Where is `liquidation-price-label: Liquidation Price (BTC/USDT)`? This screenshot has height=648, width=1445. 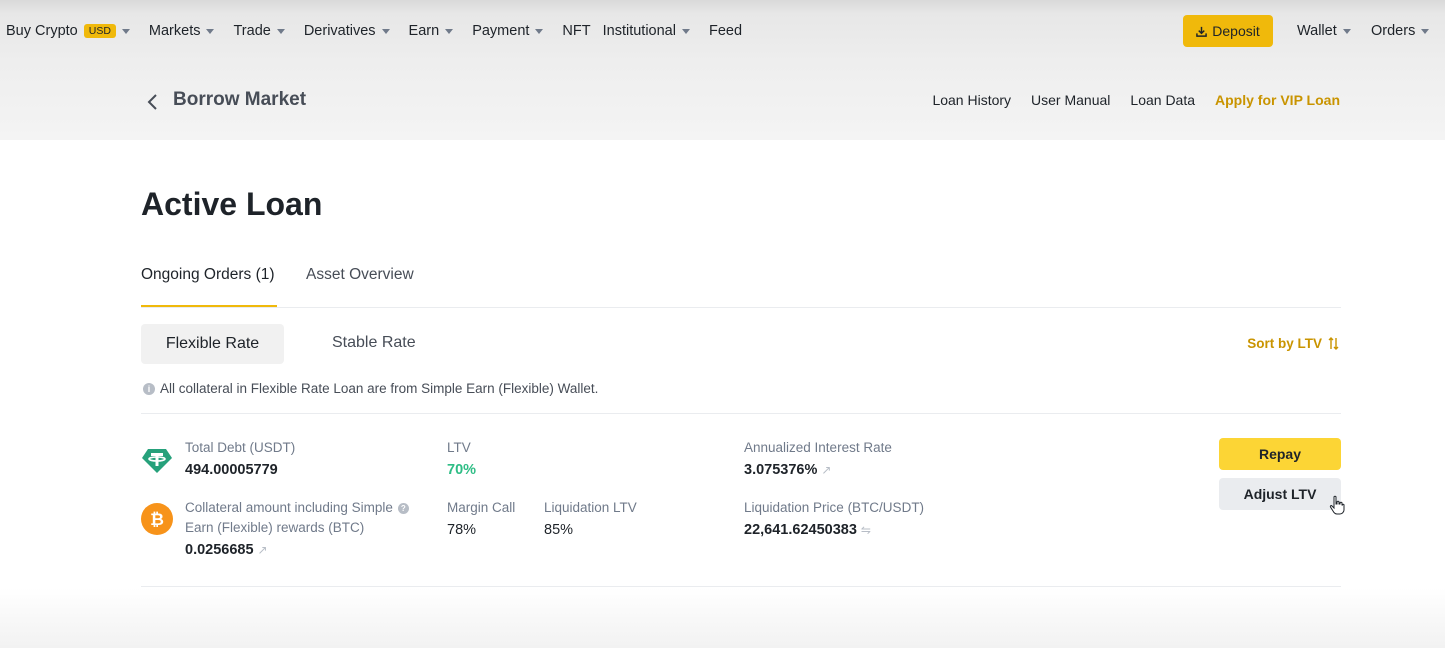 liquidation-price-label: Liquidation Price (BTC/USDT) is located at coordinates (834, 507).